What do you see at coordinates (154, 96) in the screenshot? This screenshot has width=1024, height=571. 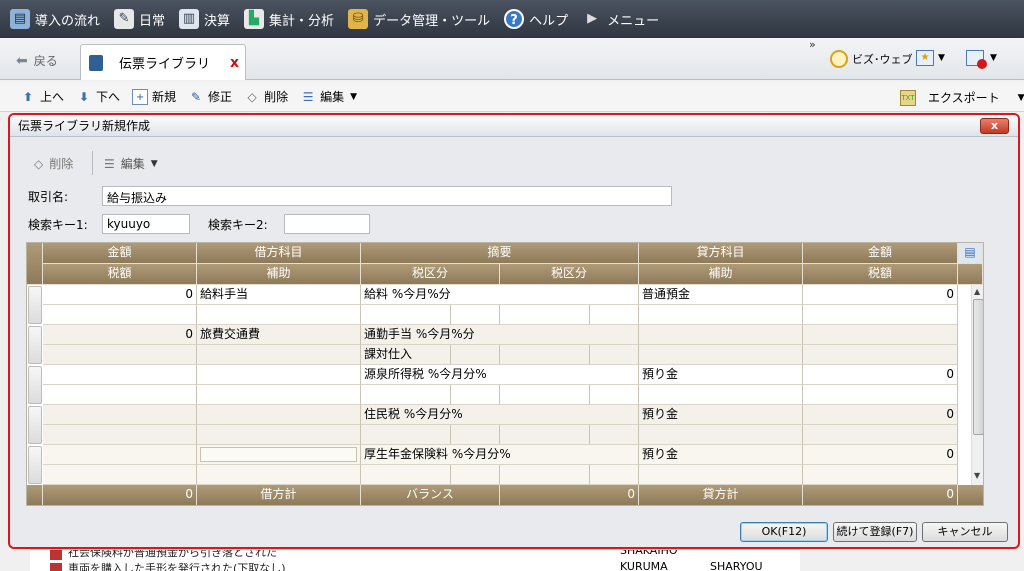 I see `new-button: + 新規` at bounding box center [154, 96].